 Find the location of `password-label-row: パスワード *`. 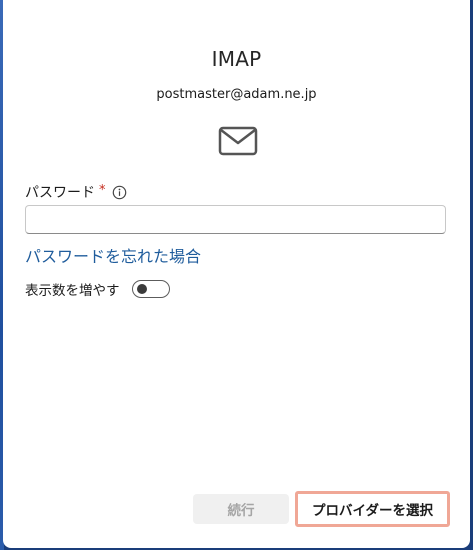

password-label-row: パスワード * is located at coordinates (76, 192).